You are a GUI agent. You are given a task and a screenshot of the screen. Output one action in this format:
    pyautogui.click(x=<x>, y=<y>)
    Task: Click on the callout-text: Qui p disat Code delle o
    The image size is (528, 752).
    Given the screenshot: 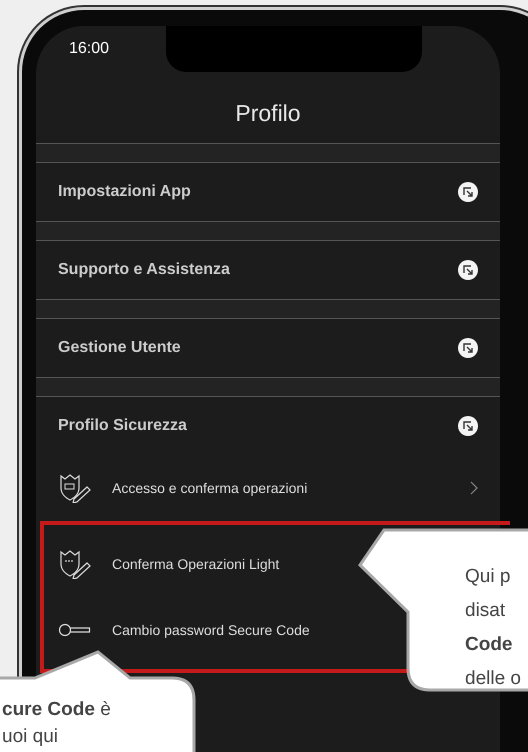 What is the action you would take?
    pyautogui.click(x=493, y=628)
    